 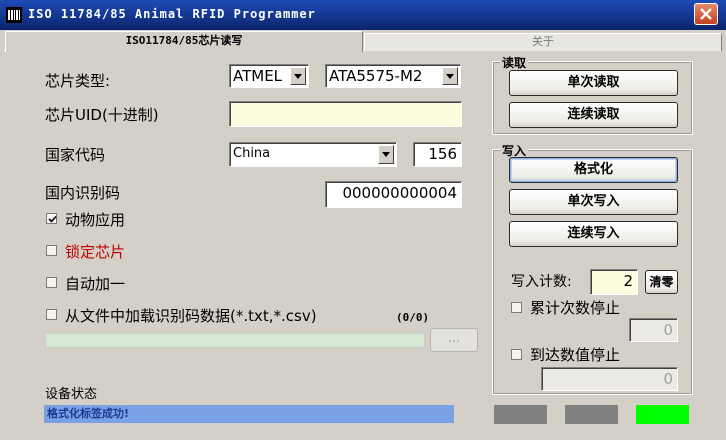 What do you see at coordinates (71, 394) in the screenshot?
I see `device-status-label: 设备状态` at bounding box center [71, 394].